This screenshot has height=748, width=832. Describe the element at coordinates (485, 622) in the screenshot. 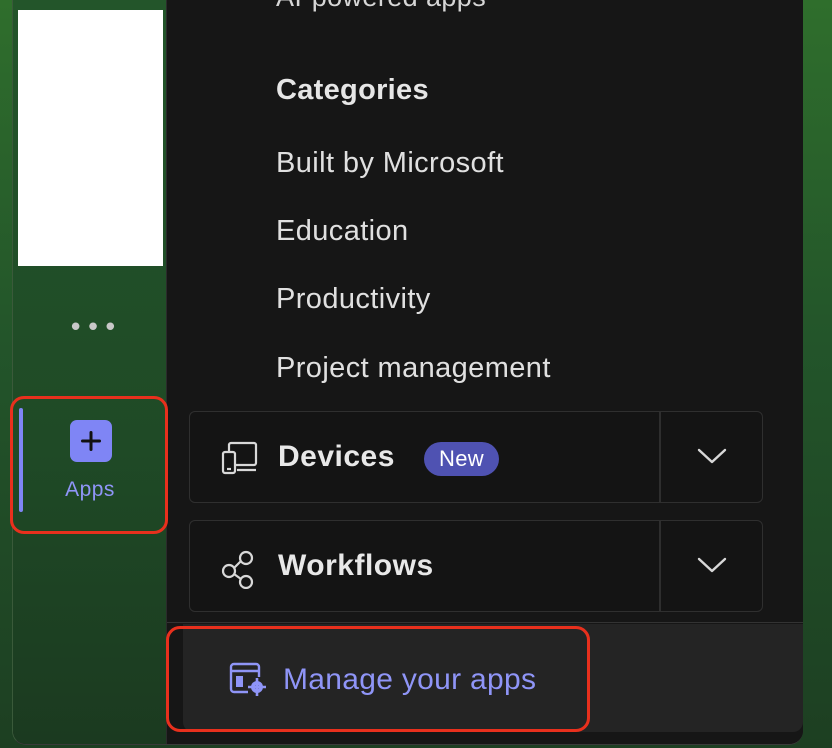

I see `panel-divider` at that location.